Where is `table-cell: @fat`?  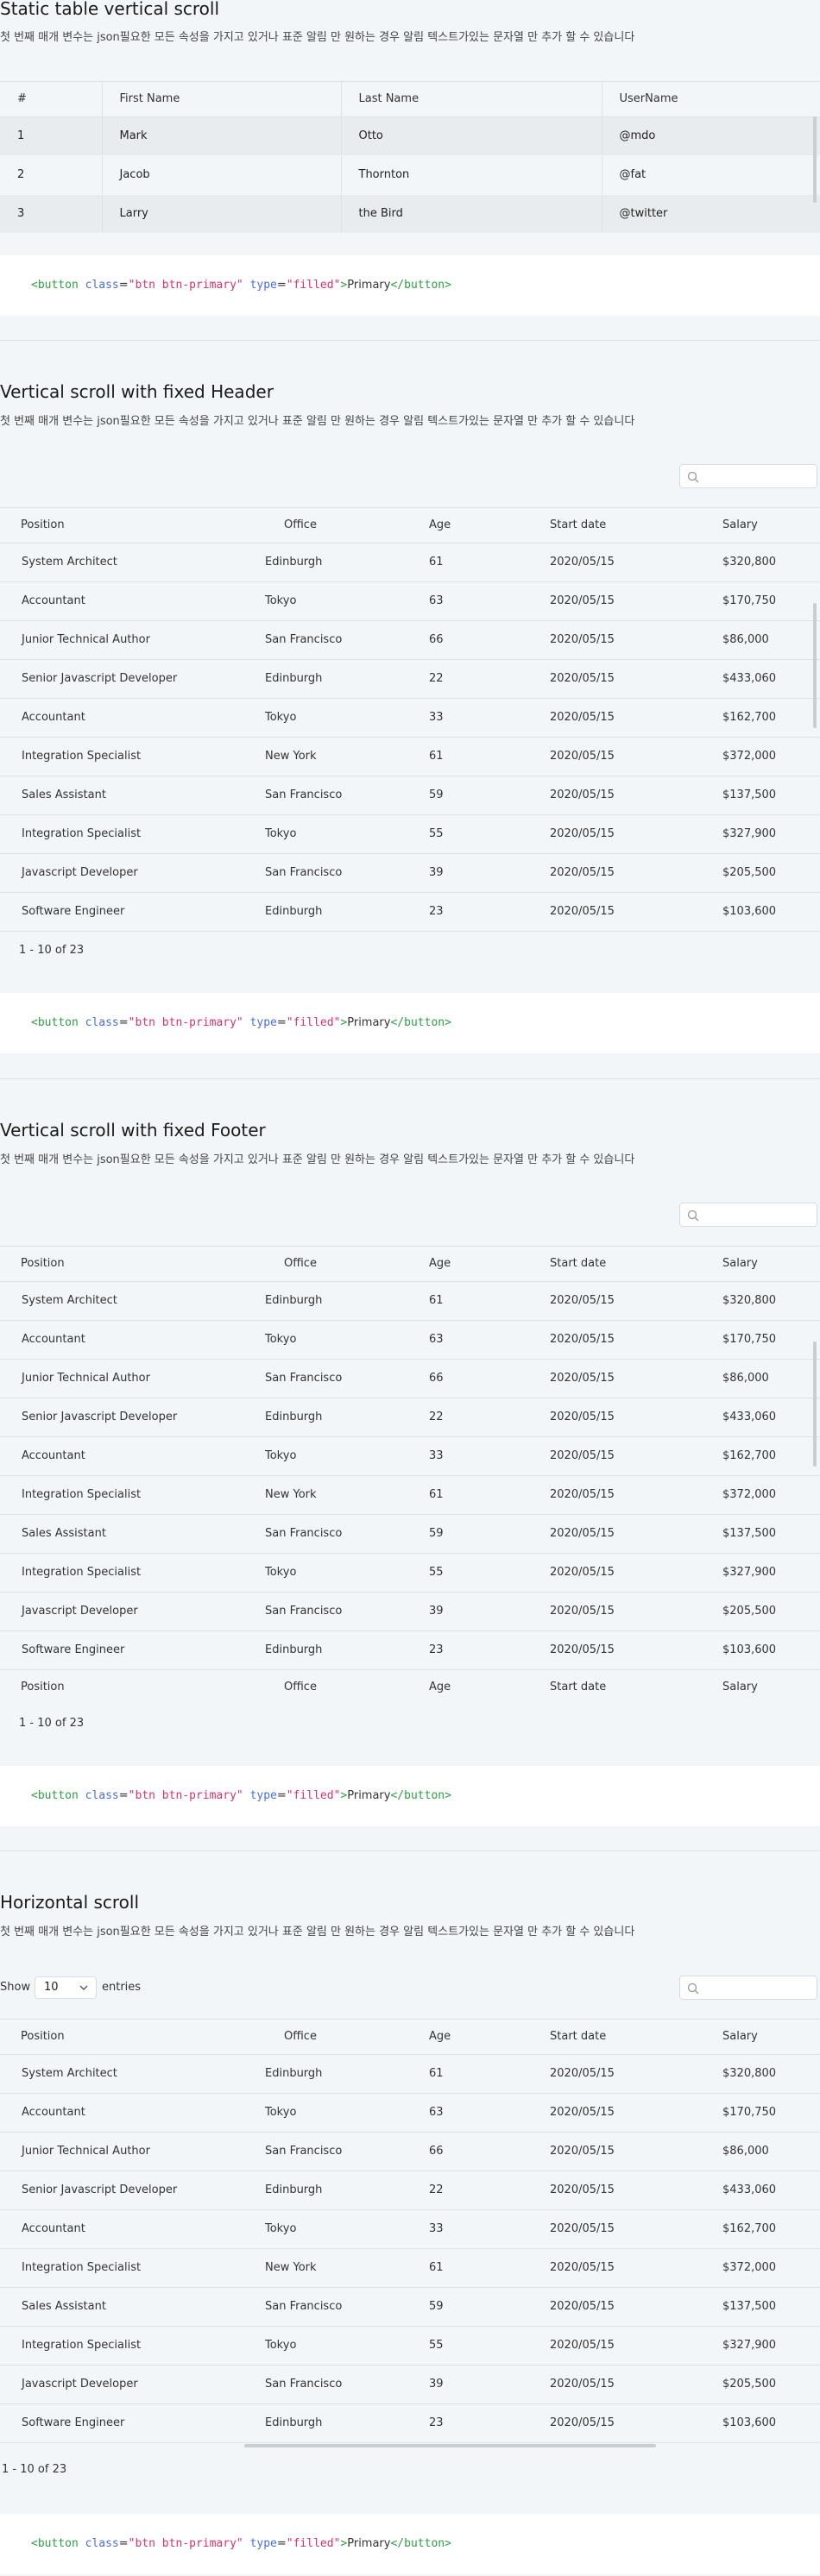
table-cell: @fat is located at coordinates (710, 175).